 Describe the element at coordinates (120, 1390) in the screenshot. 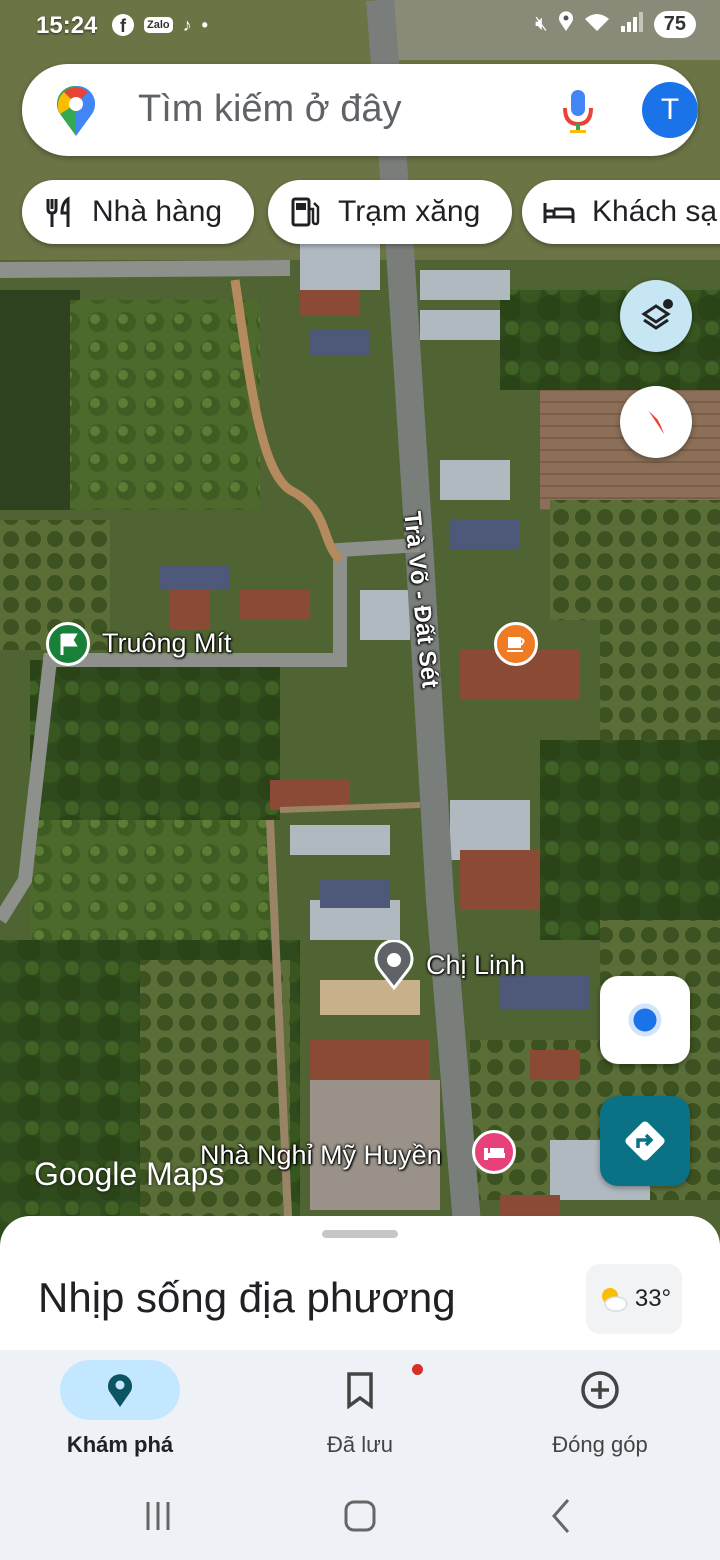

I see `explore-pin-icon` at that location.